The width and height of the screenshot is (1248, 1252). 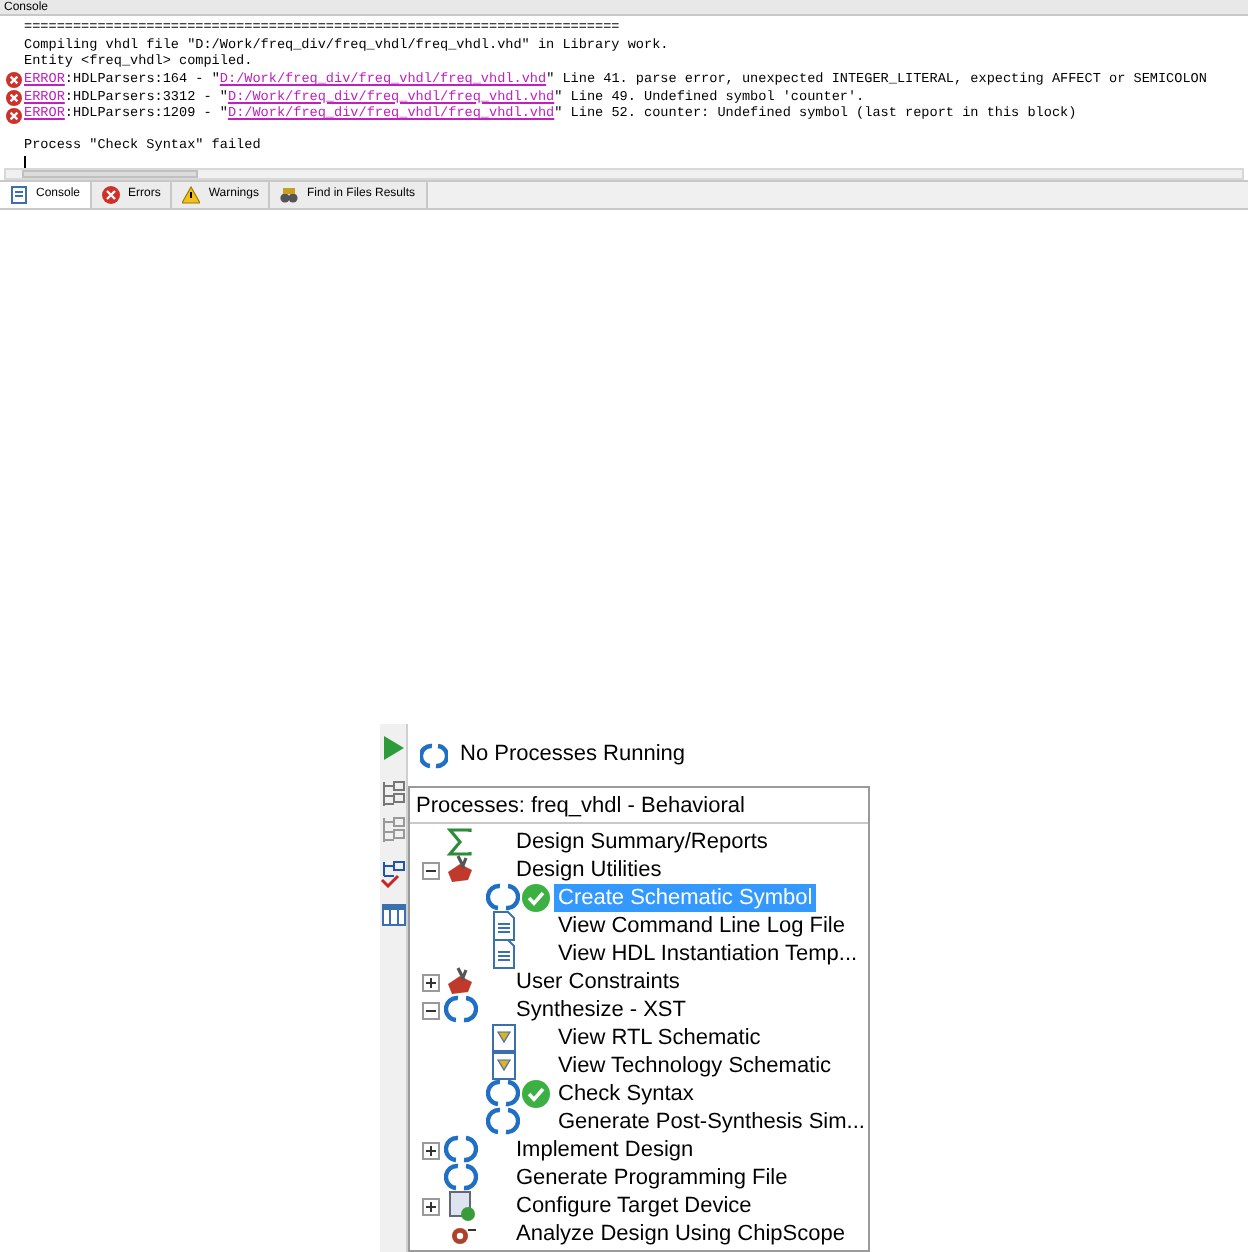 I want to click on text-cursor, so click(x=25, y=162).